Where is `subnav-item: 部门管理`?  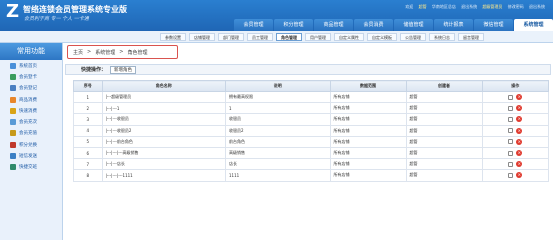 subnav-item: 部门管理 is located at coordinates (231, 37).